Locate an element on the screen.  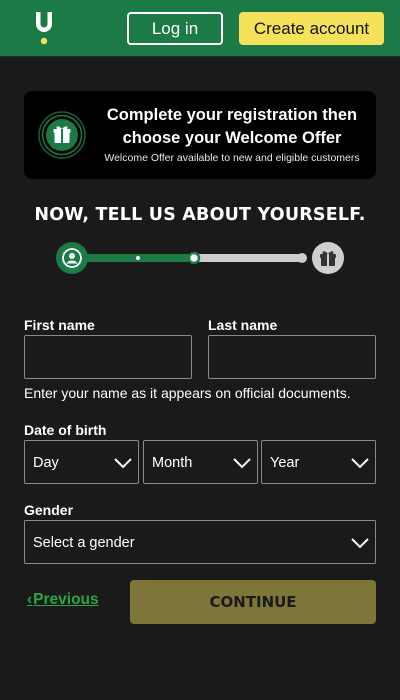
day-select-text: Day is located at coordinates (46, 463).